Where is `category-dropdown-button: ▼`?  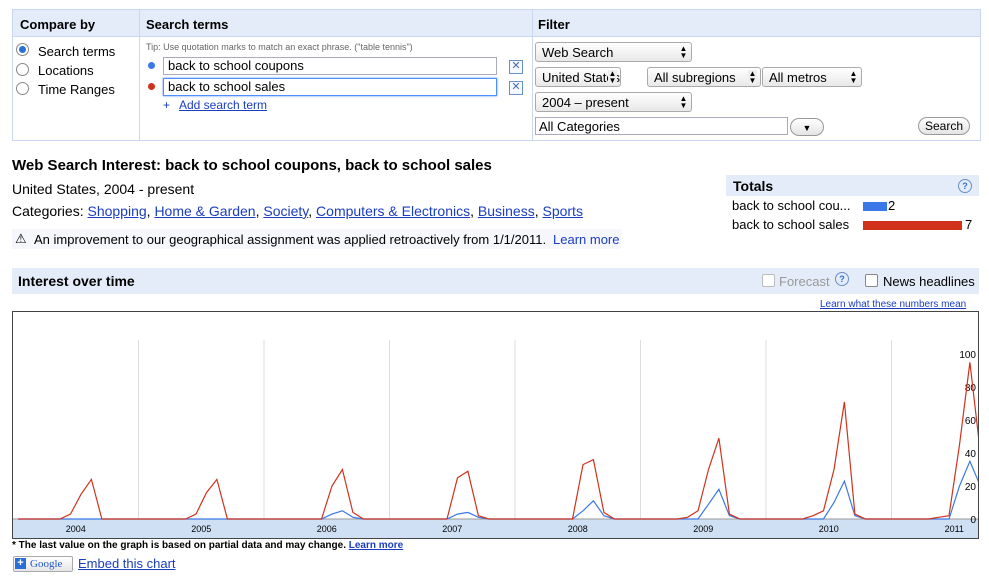
category-dropdown-button: ▼ is located at coordinates (807, 127).